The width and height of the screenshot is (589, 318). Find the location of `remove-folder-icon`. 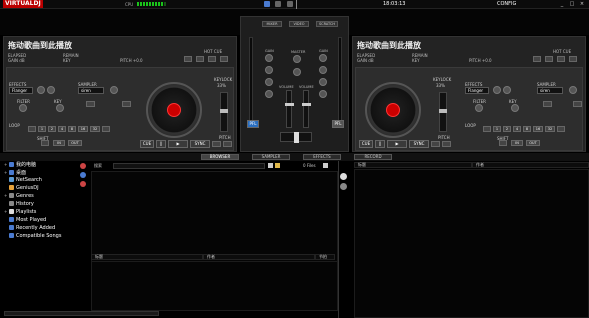

remove-folder-icon is located at coordinates (83, 184).